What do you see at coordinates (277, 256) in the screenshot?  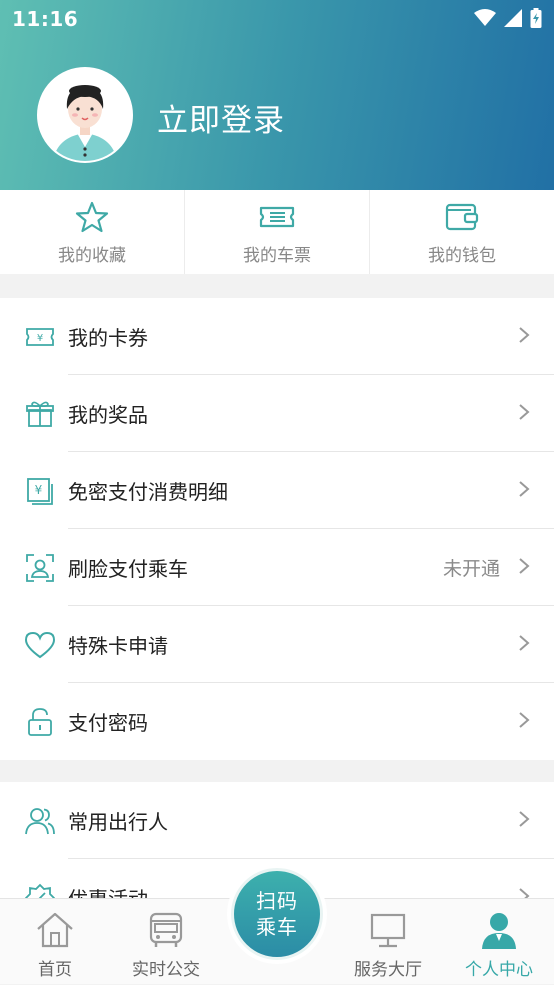 I see `quick-label: 我的车票` at bounding box center [277, 256].